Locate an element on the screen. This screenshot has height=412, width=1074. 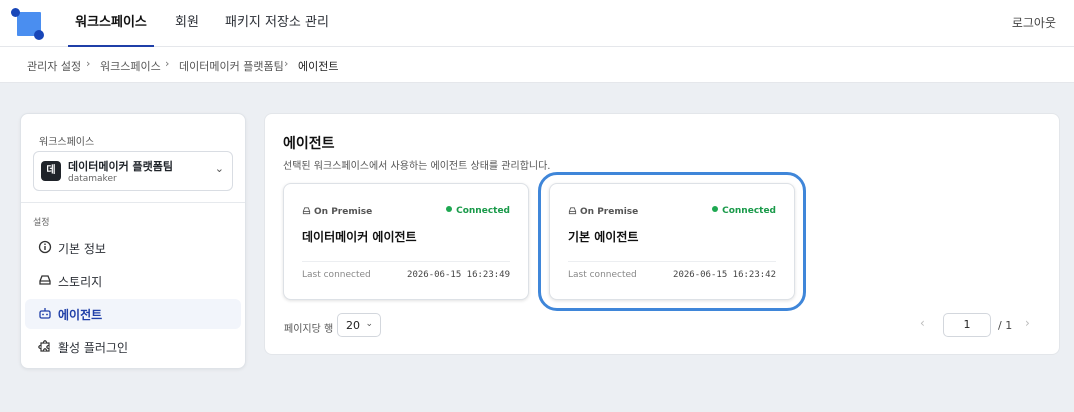
rows-per-page-select: 20 ⌄ is located at coordinates (359, 325).